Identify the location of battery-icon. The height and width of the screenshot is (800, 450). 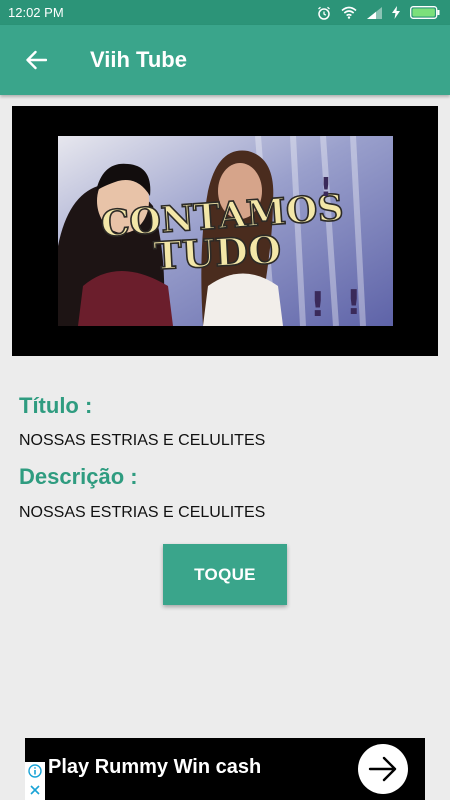
(425, 12).